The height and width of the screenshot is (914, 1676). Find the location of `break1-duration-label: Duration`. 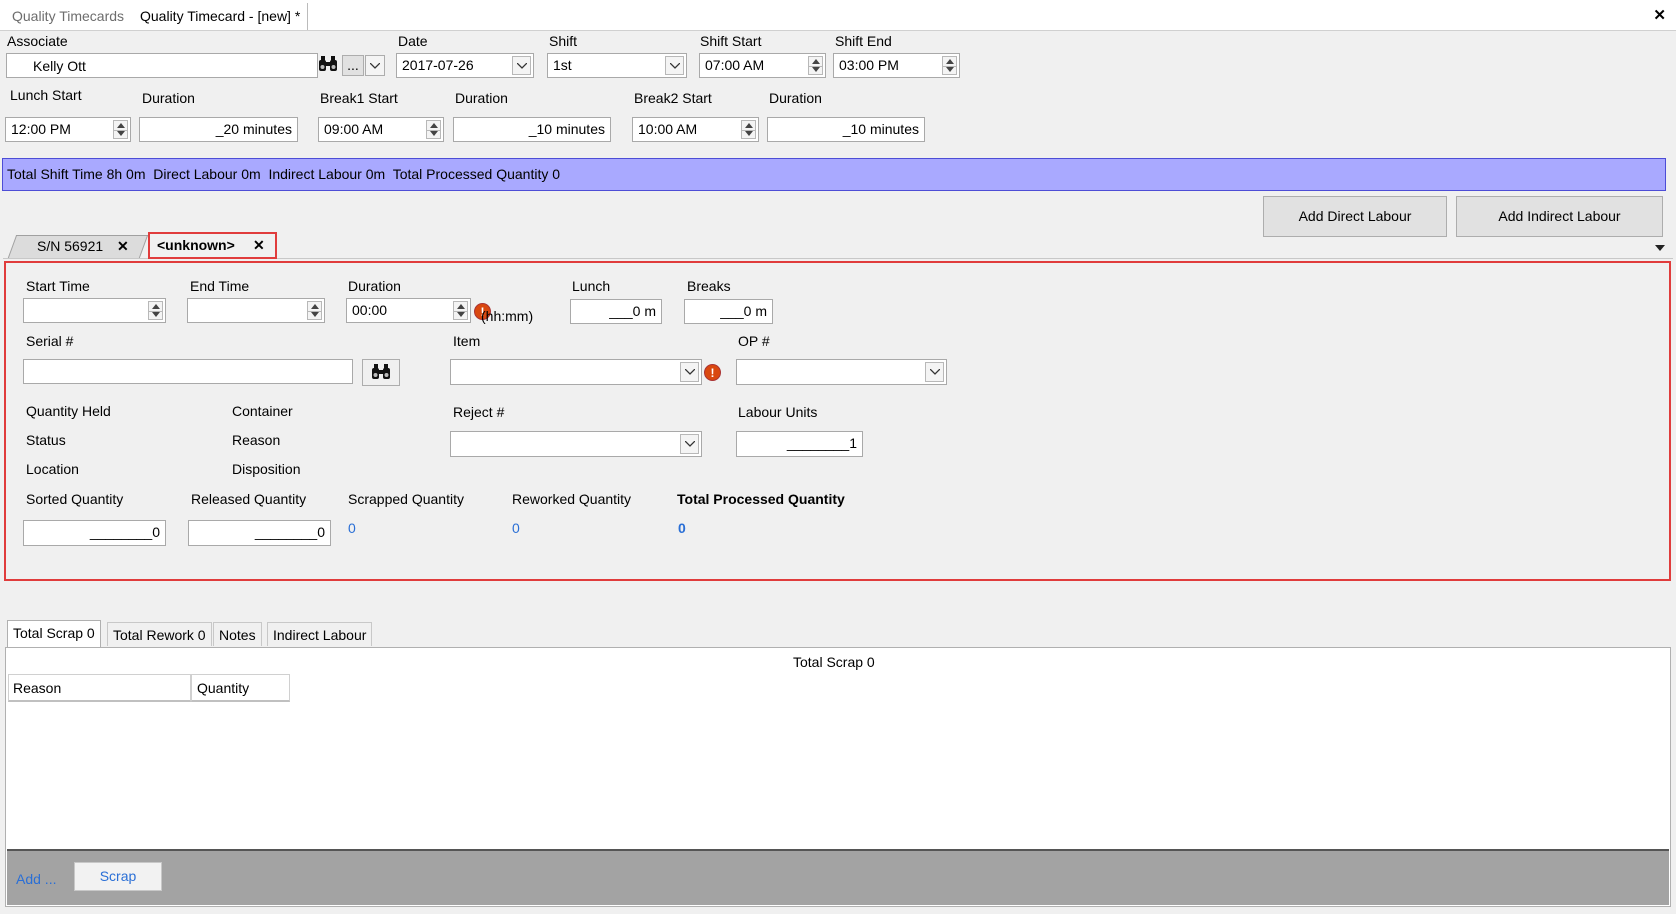

break1-duration-label: Duration is located at coordinates (481, 98).